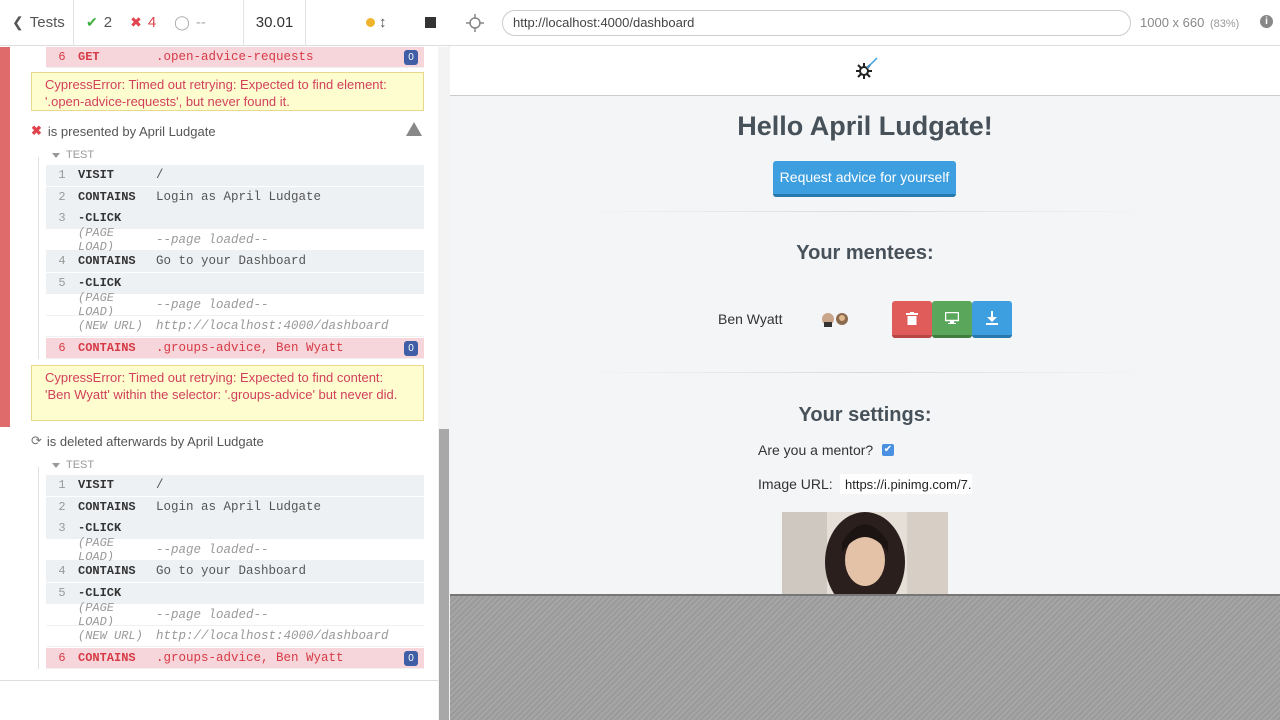 This screenshot has height=720, width=1280. I want to click on delete-mentee-button, so click(912, 319).